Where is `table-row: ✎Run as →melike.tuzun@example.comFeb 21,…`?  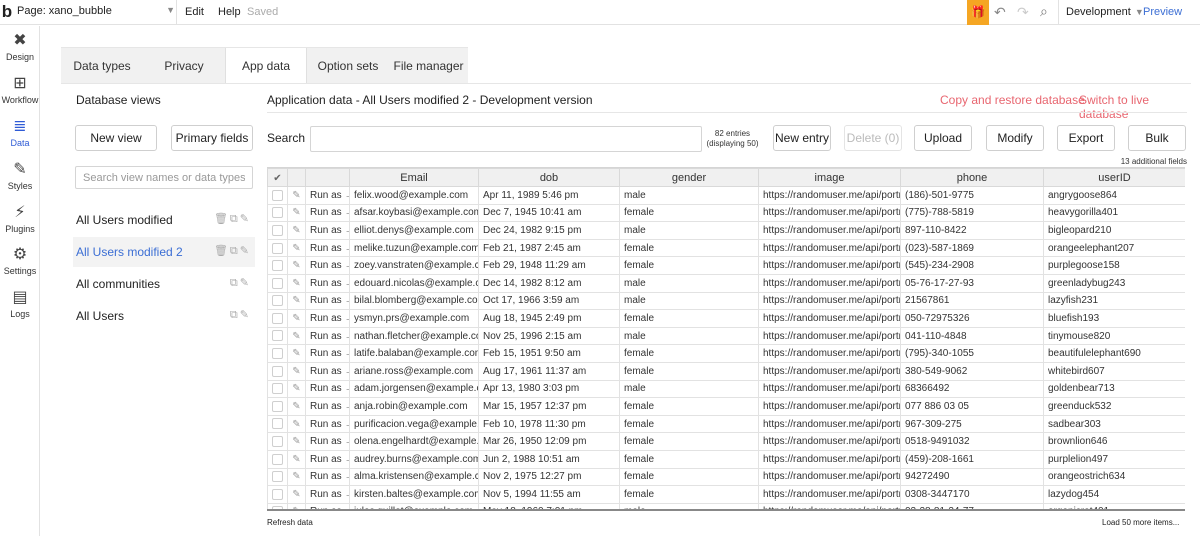
table-row: ✎Run as →melike.tuzun@example.comFeb 21,… is located at coordinates (726, 248).